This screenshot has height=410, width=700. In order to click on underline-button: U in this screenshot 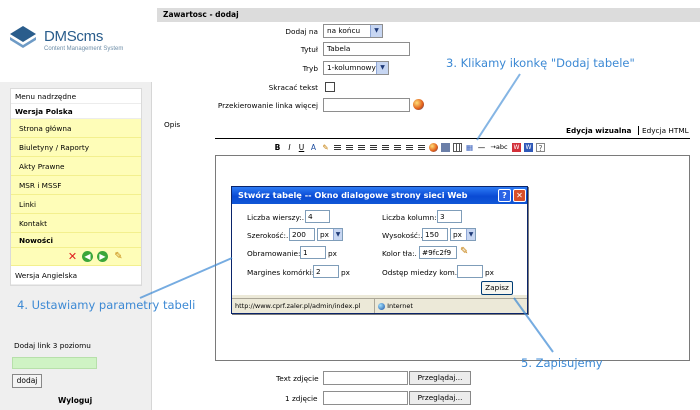, I will do `click(301, 147)`.